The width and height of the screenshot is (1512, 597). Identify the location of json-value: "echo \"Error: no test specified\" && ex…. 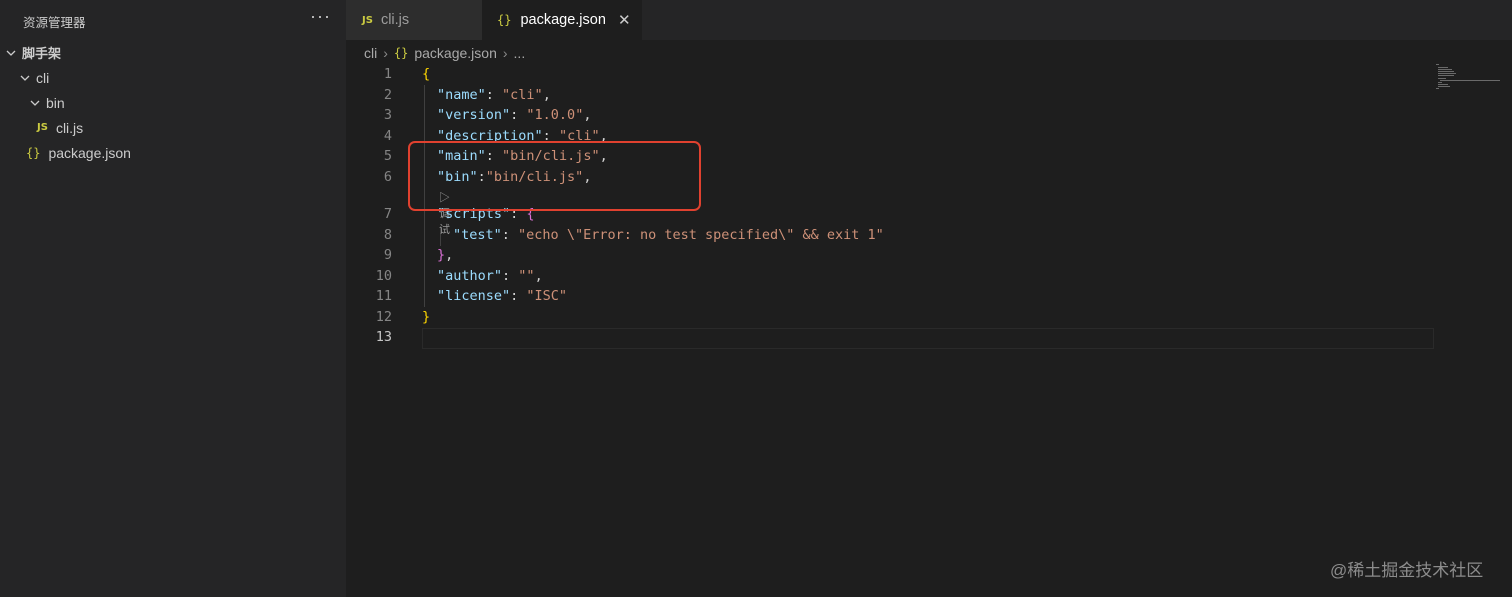
(701, 235).